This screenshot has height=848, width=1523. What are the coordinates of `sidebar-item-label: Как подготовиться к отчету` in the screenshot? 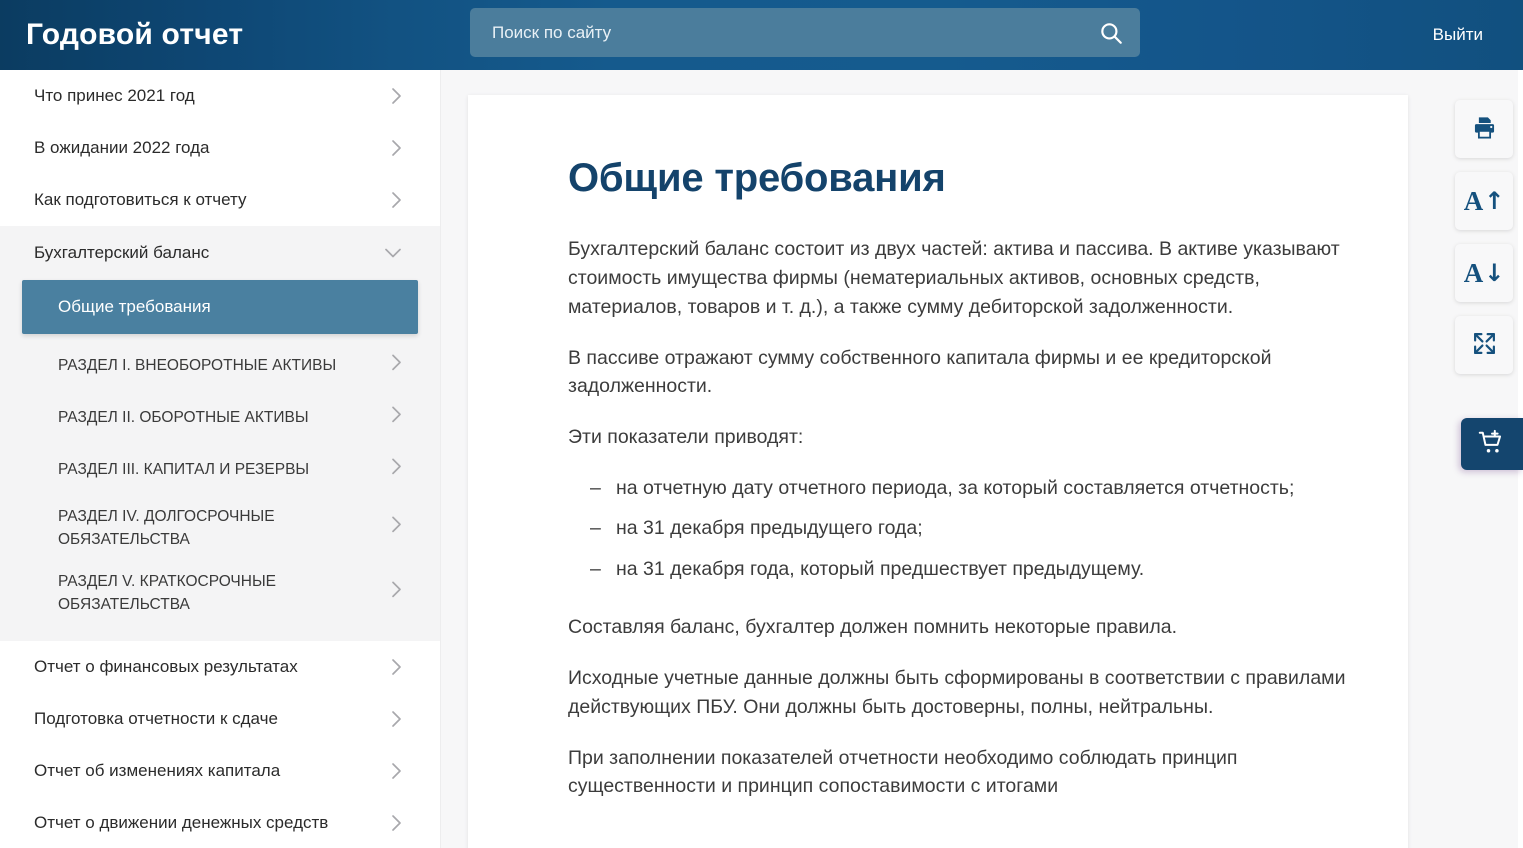 It's located at (140, 199).